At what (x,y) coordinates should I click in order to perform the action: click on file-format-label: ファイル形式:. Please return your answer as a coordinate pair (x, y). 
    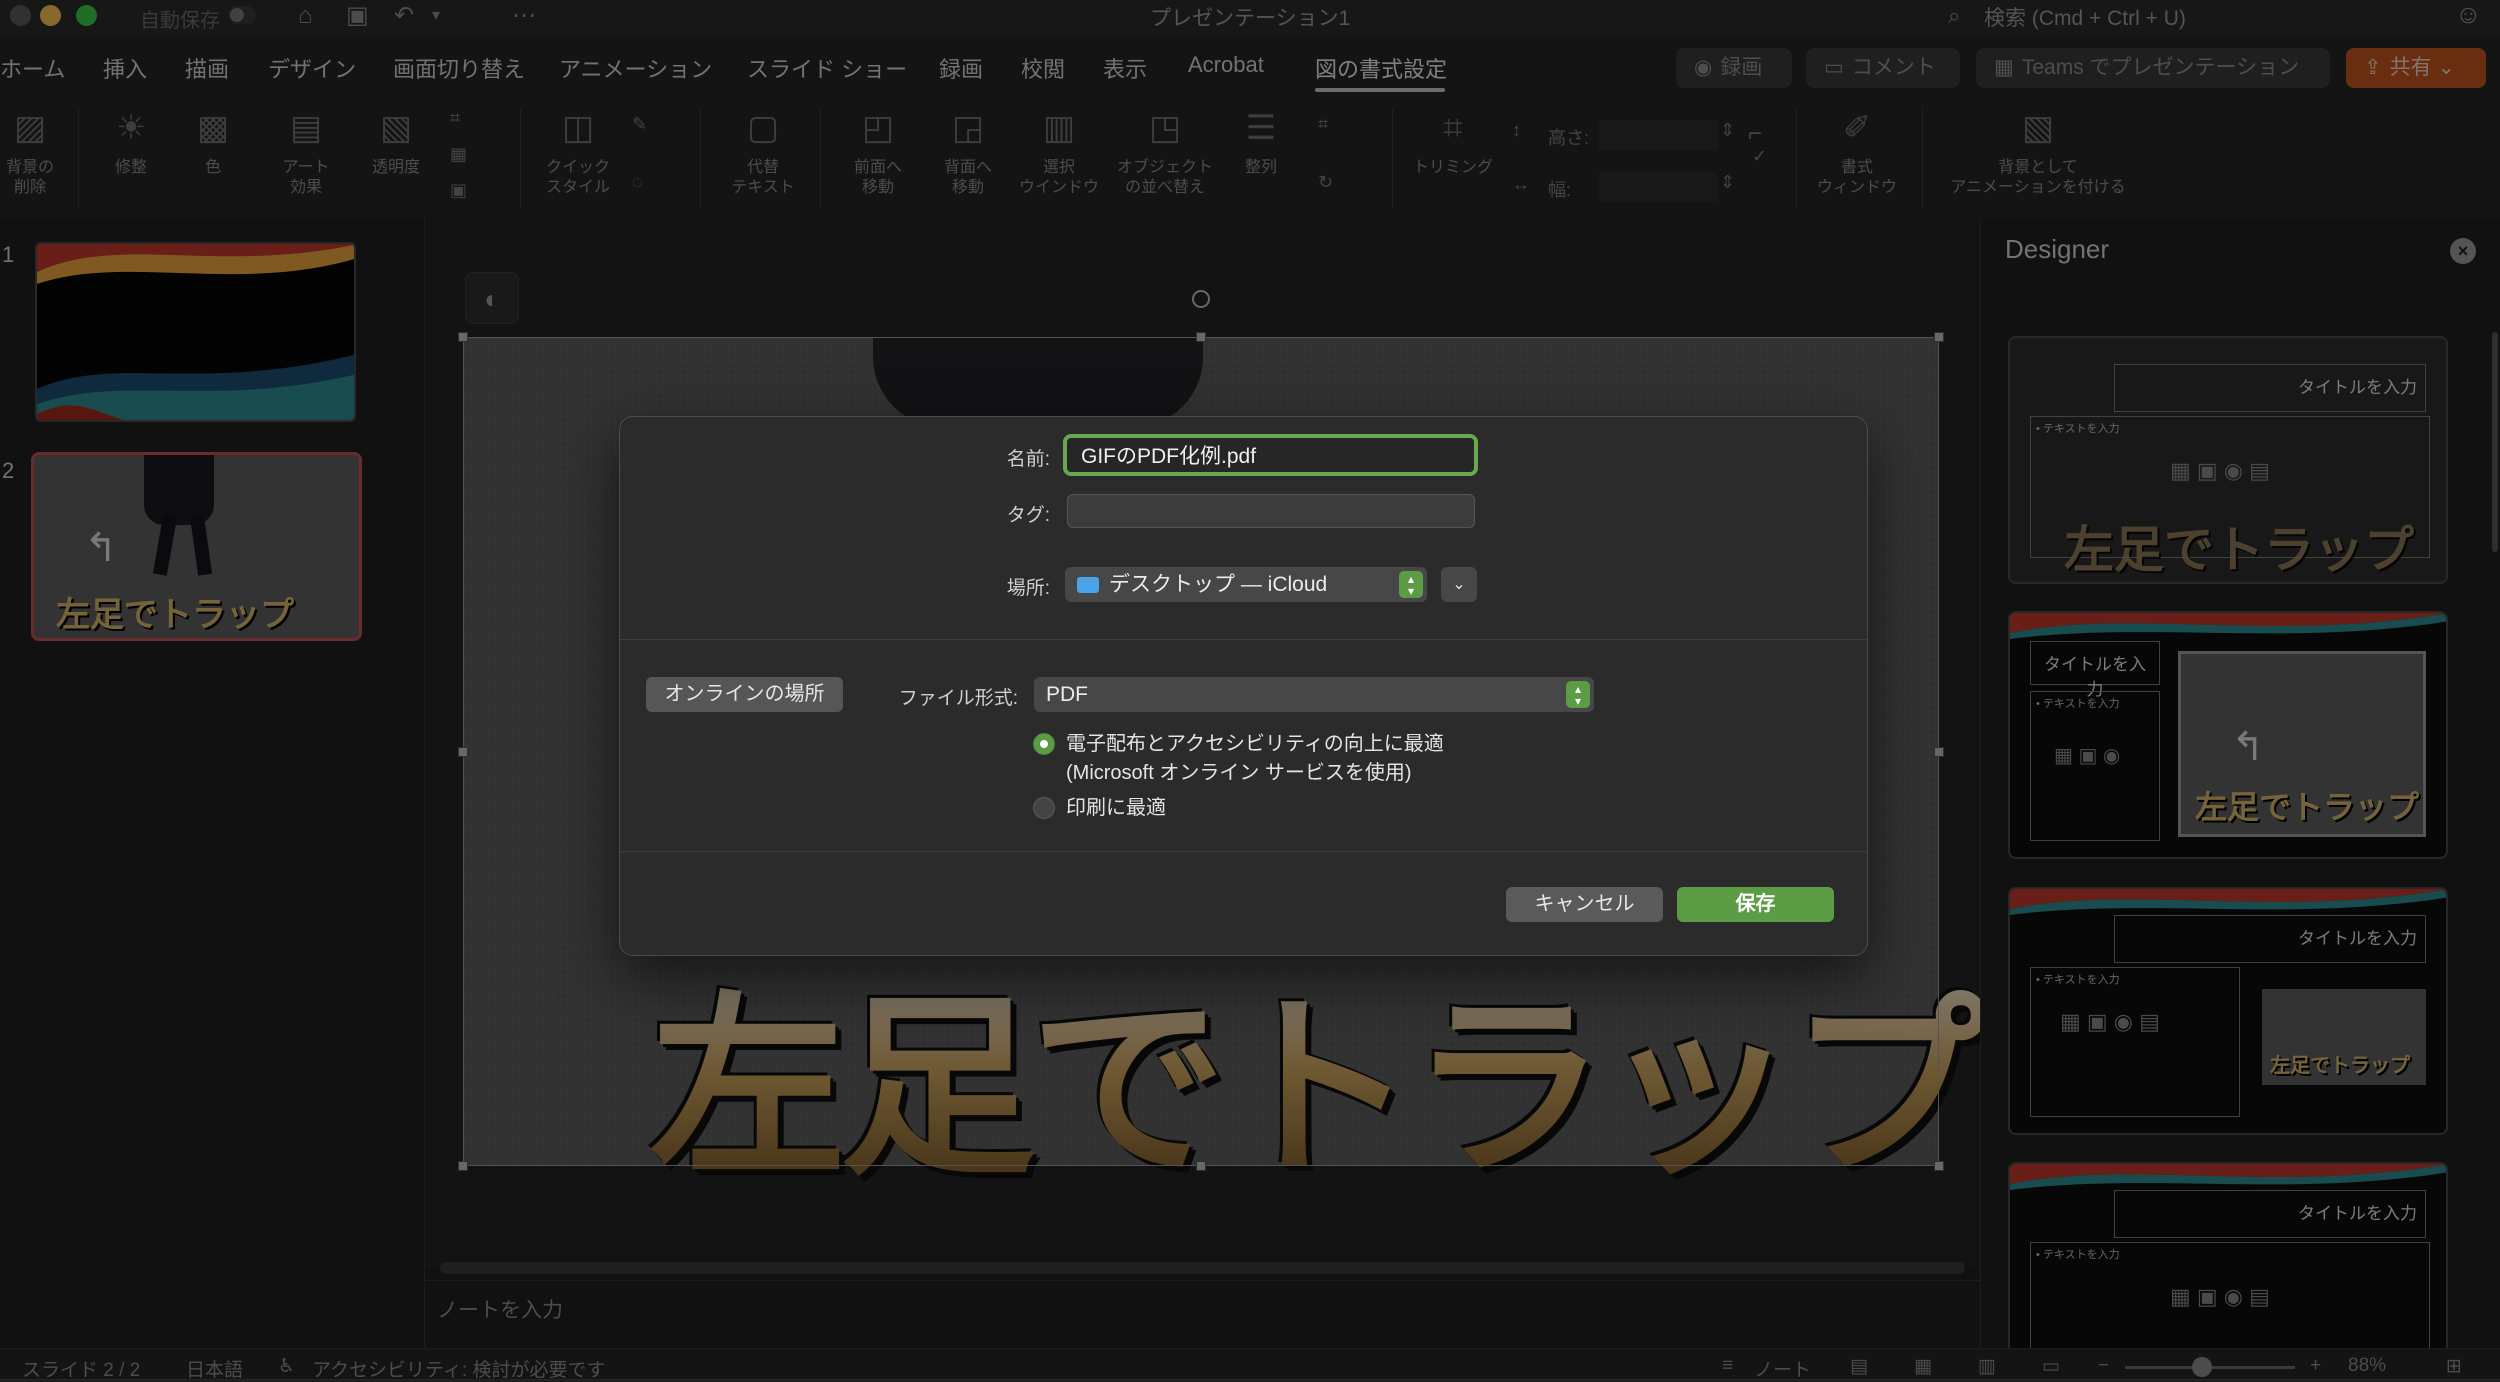
    Looking at the image, I should click on (958, 698).